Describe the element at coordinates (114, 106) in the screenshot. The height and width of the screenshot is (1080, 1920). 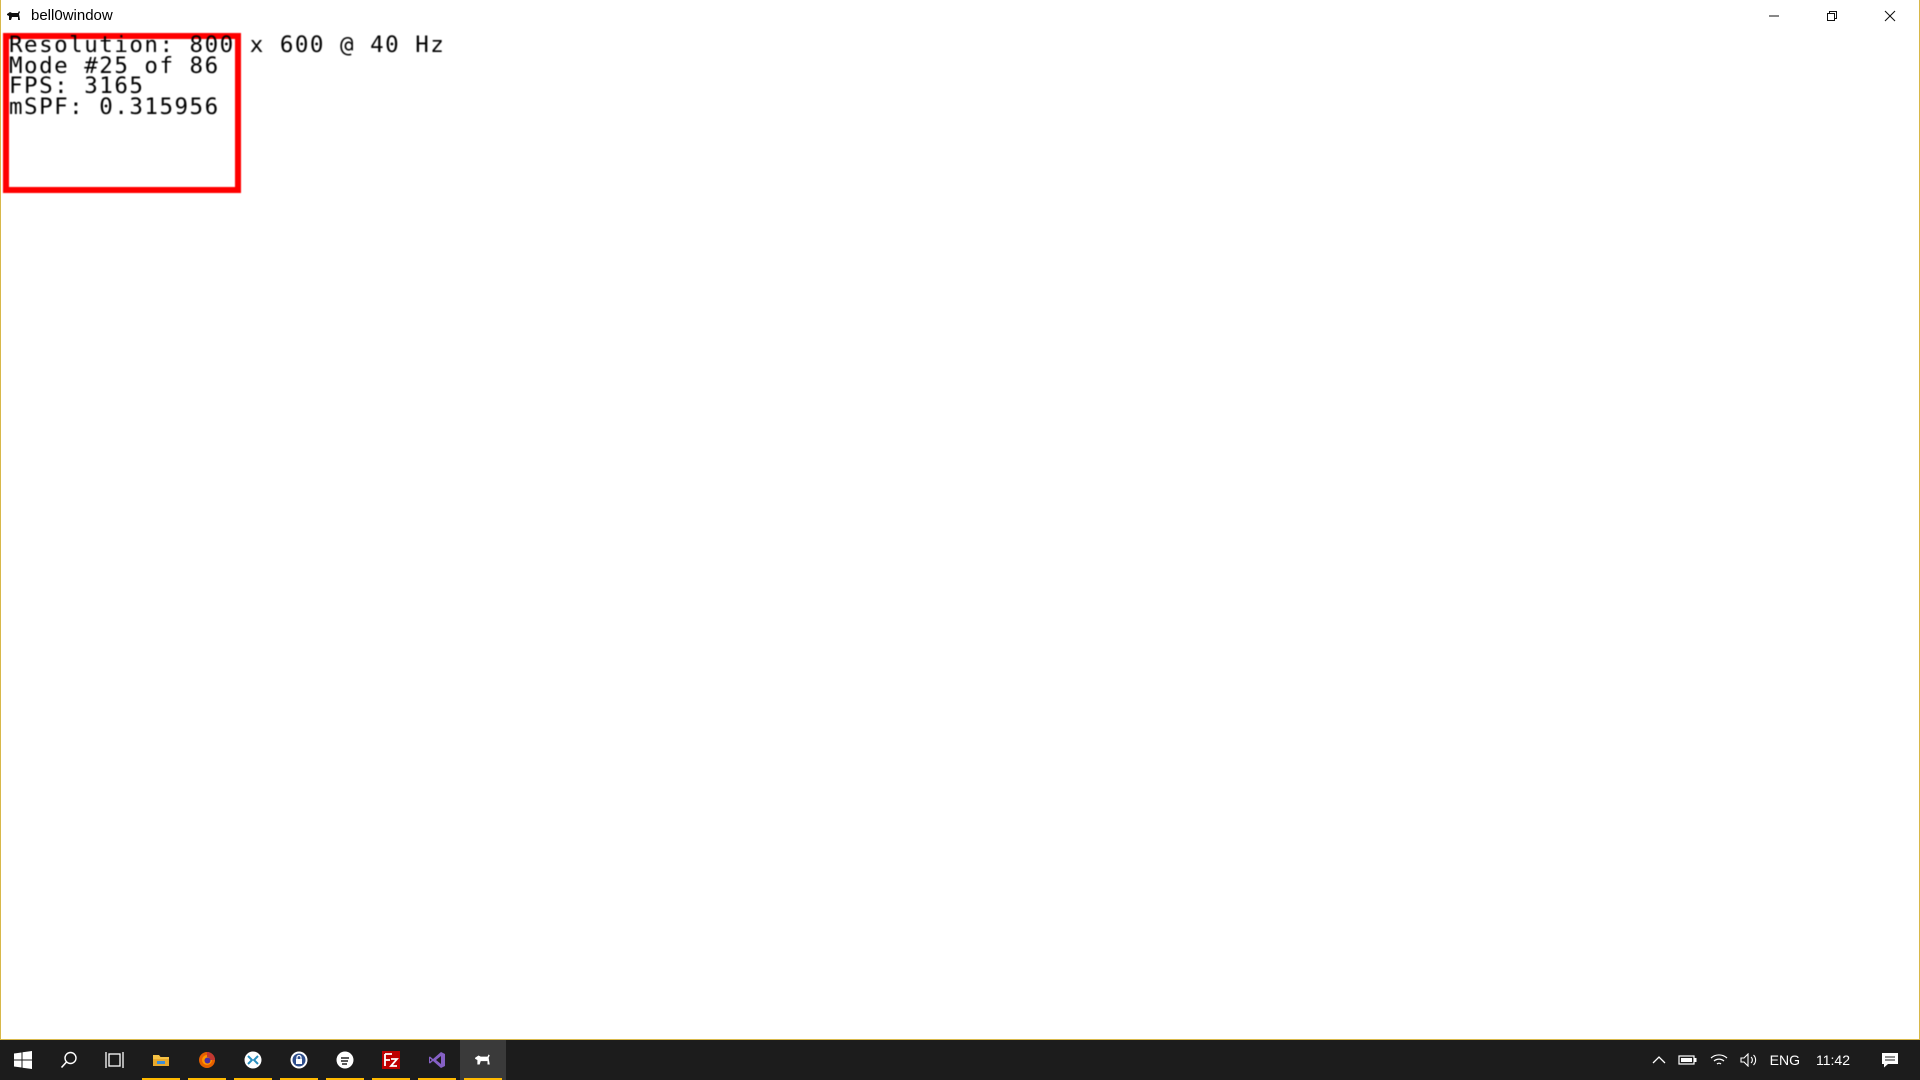
I see `mspf-text: mSPF: 0.315956` at that location.